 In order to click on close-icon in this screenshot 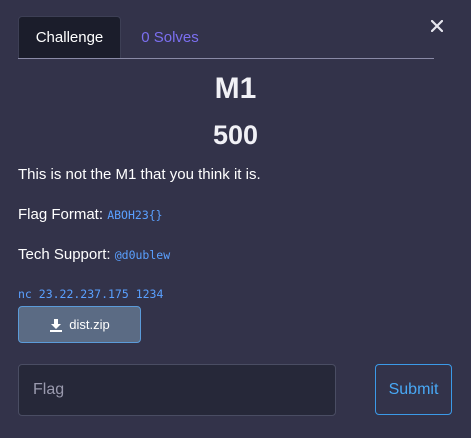, I will do `click(440, 26)`.